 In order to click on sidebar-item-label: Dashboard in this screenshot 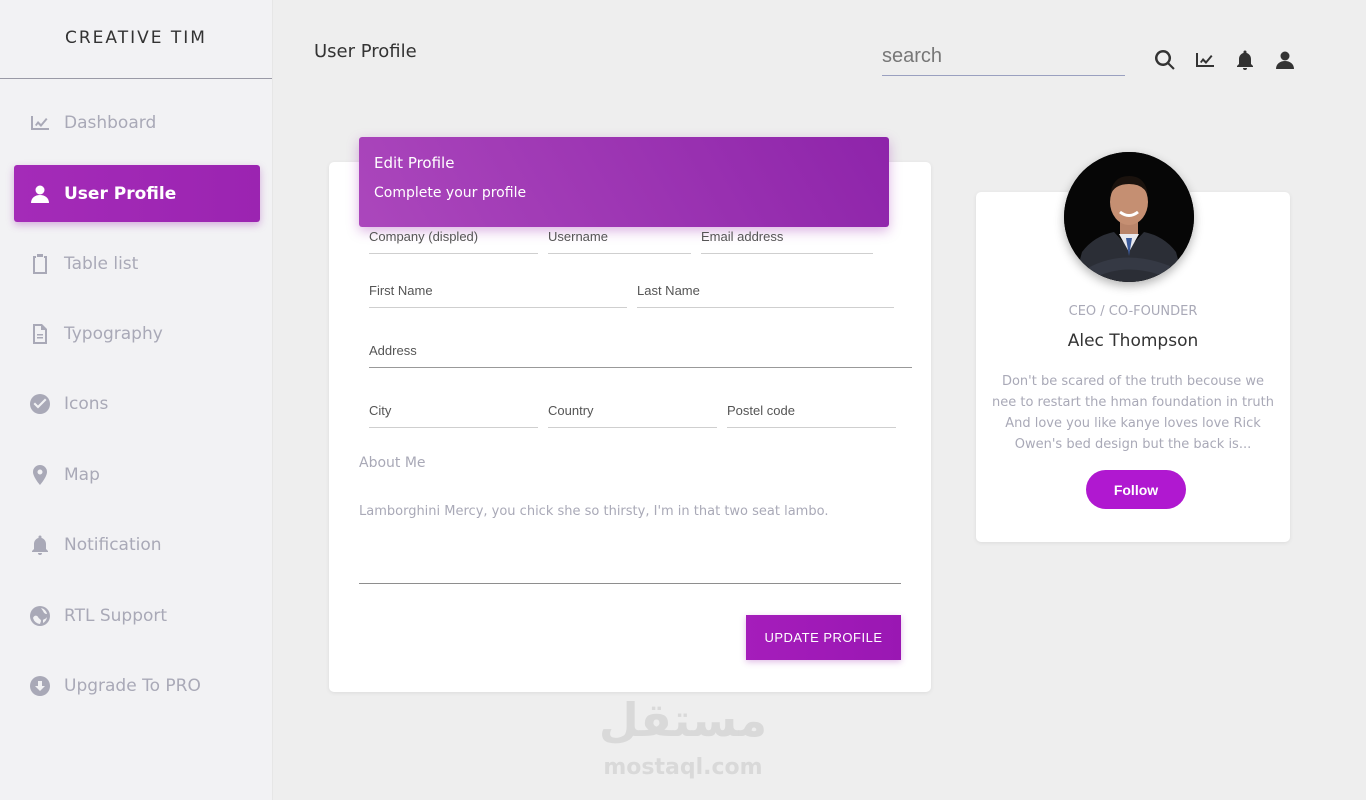, I will do `click(110, 122)`.